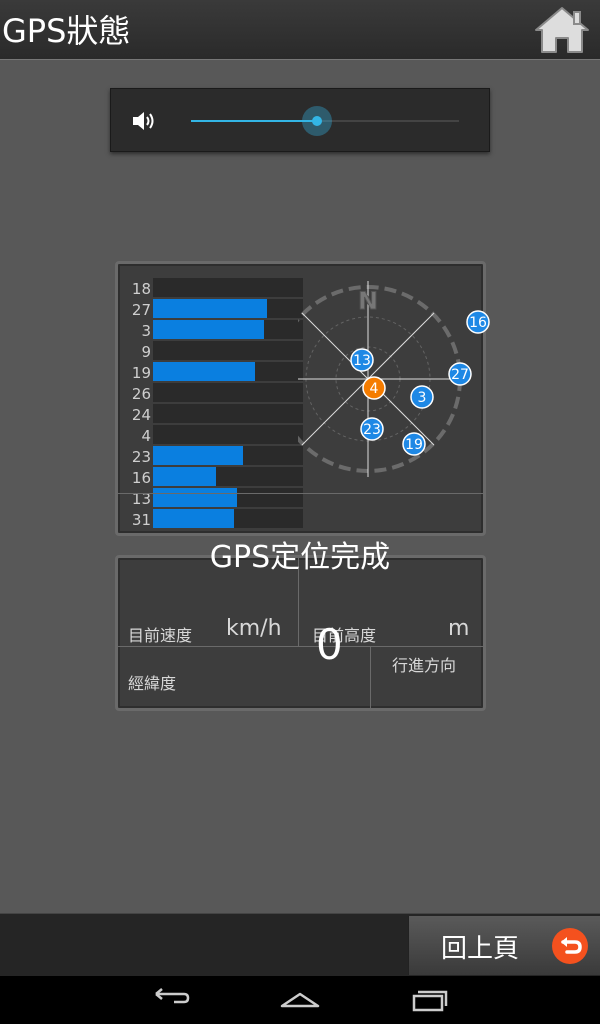 Image resolution: width=600 pixels, height=1024 pixels. What do you see at coordinates (160, 635) in the screenshot?
I see `speed-label: 目前速度` at bounding box center [160, 635].